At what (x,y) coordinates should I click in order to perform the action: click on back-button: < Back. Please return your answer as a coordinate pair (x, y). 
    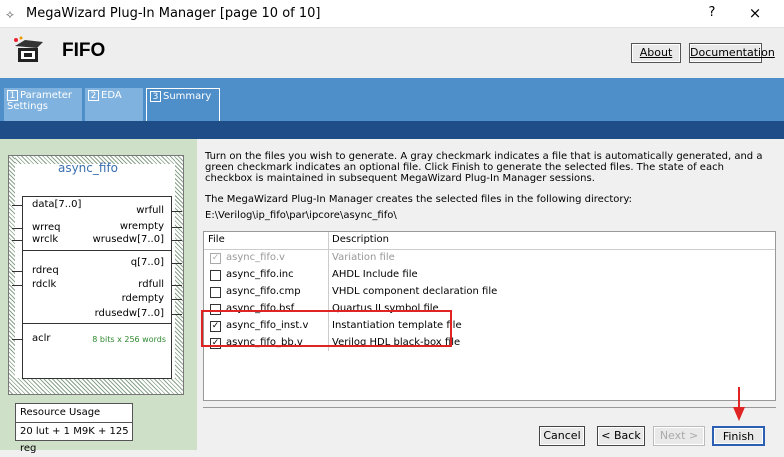
    Looking at the image, I should click on (621, 436).